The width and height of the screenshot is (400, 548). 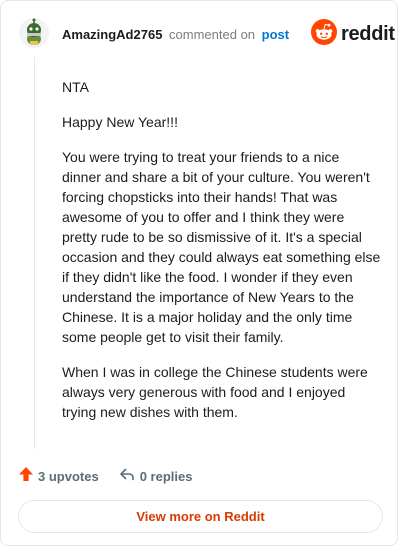 I want to click on post-link: post, so click(x=275, y=34).